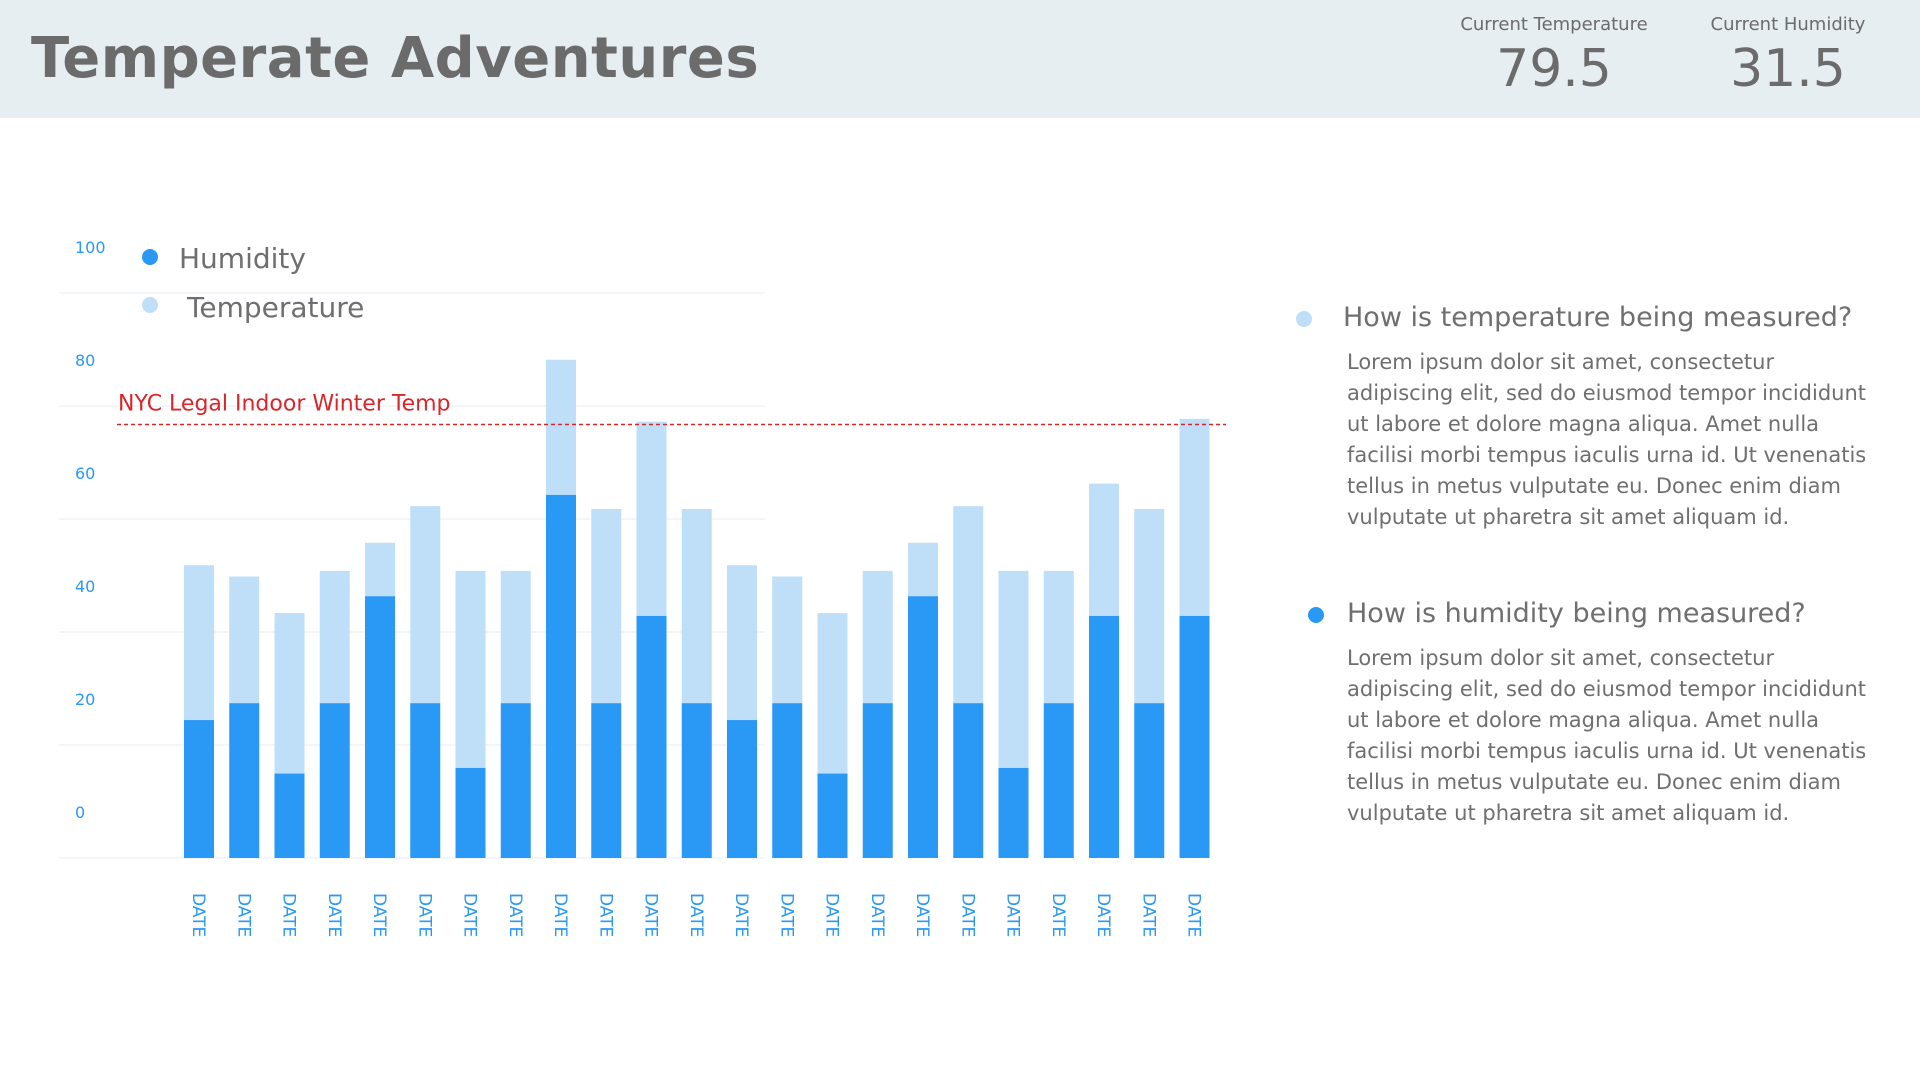 The height and width of the screenshot is (1080, 1920). Describe the element at coordinates (80, 812) in the screenshot. I see `y-tick-label: 0` at that location.